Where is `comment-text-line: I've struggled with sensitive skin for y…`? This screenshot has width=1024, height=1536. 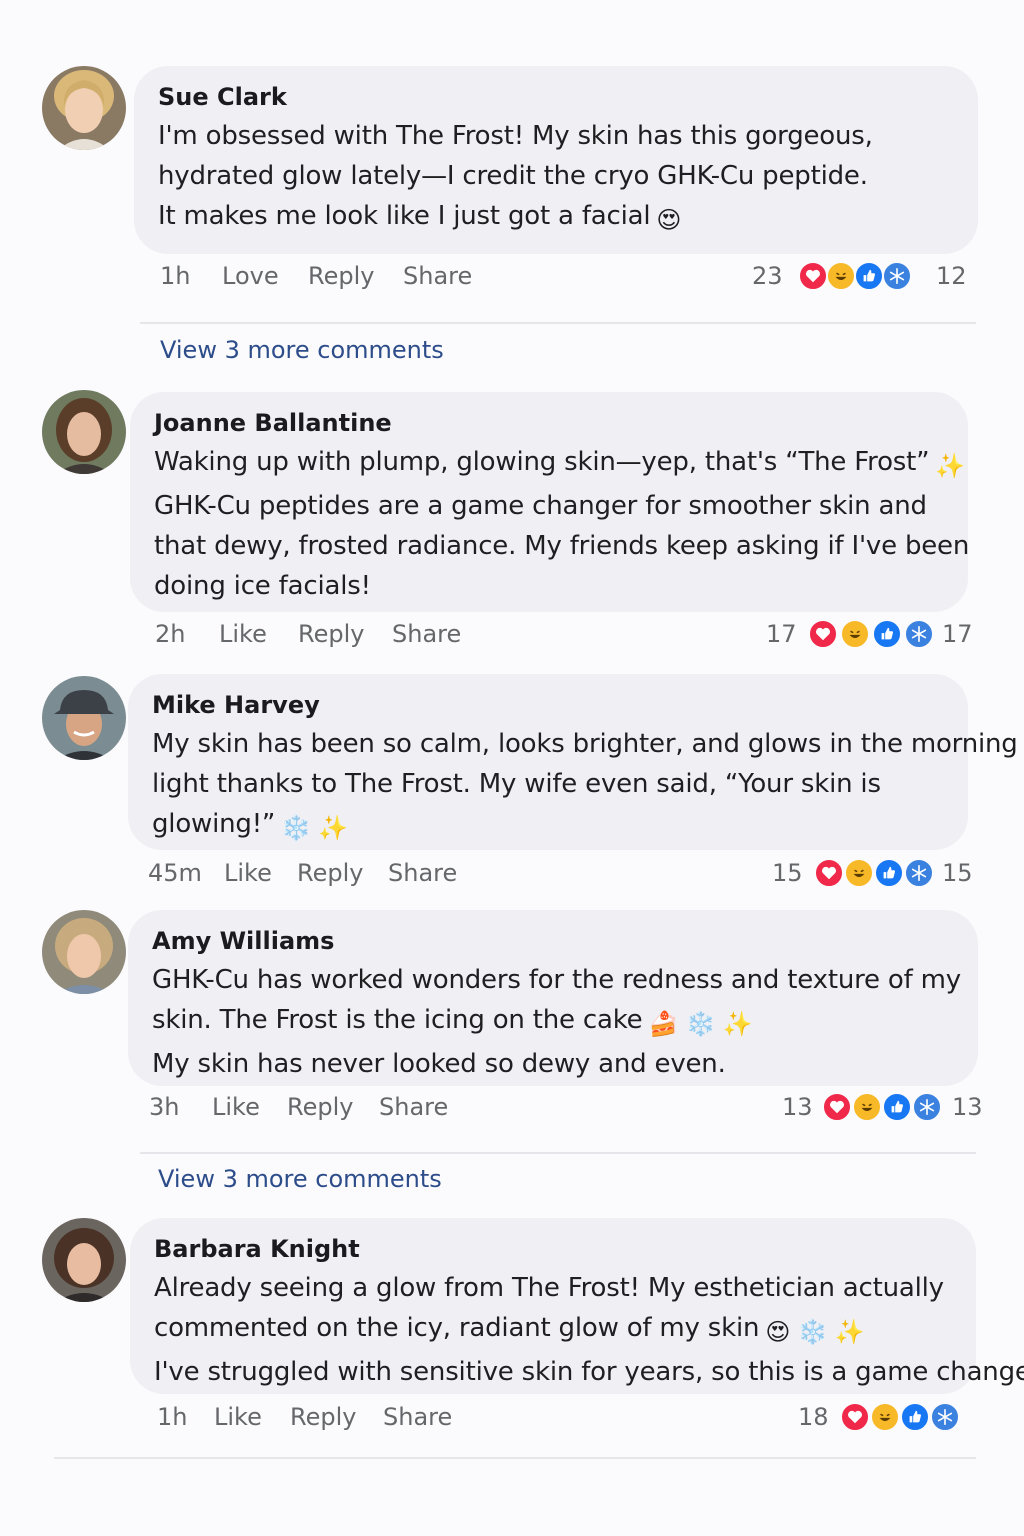 comment-text-line: I've struggled with sensitive skin for y… is located at coordinates (589, 1372).